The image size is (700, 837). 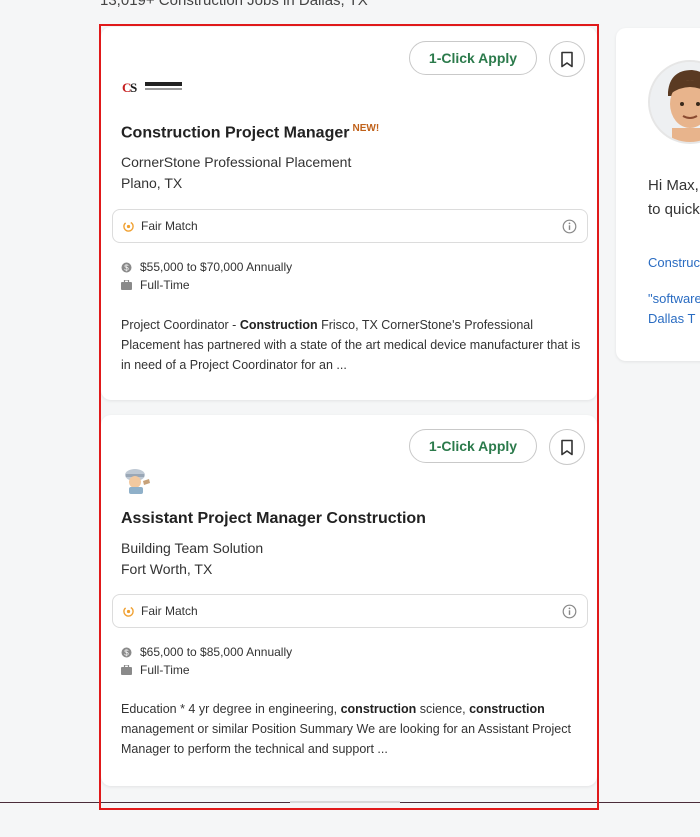 What do you see at coordinates (167, 569) in the screenshot?
I see `job-location: Fort Worth, TX` at bounding box center [167, 569].